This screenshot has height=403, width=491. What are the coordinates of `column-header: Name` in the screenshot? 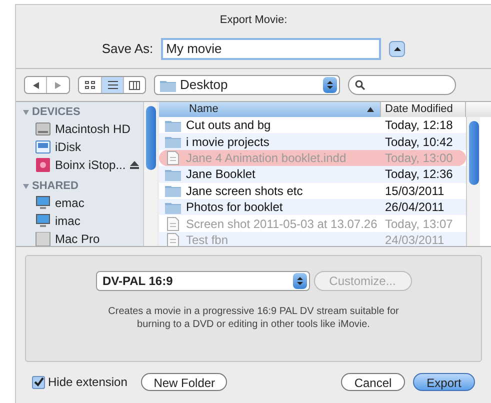 It's located at (270, 109).